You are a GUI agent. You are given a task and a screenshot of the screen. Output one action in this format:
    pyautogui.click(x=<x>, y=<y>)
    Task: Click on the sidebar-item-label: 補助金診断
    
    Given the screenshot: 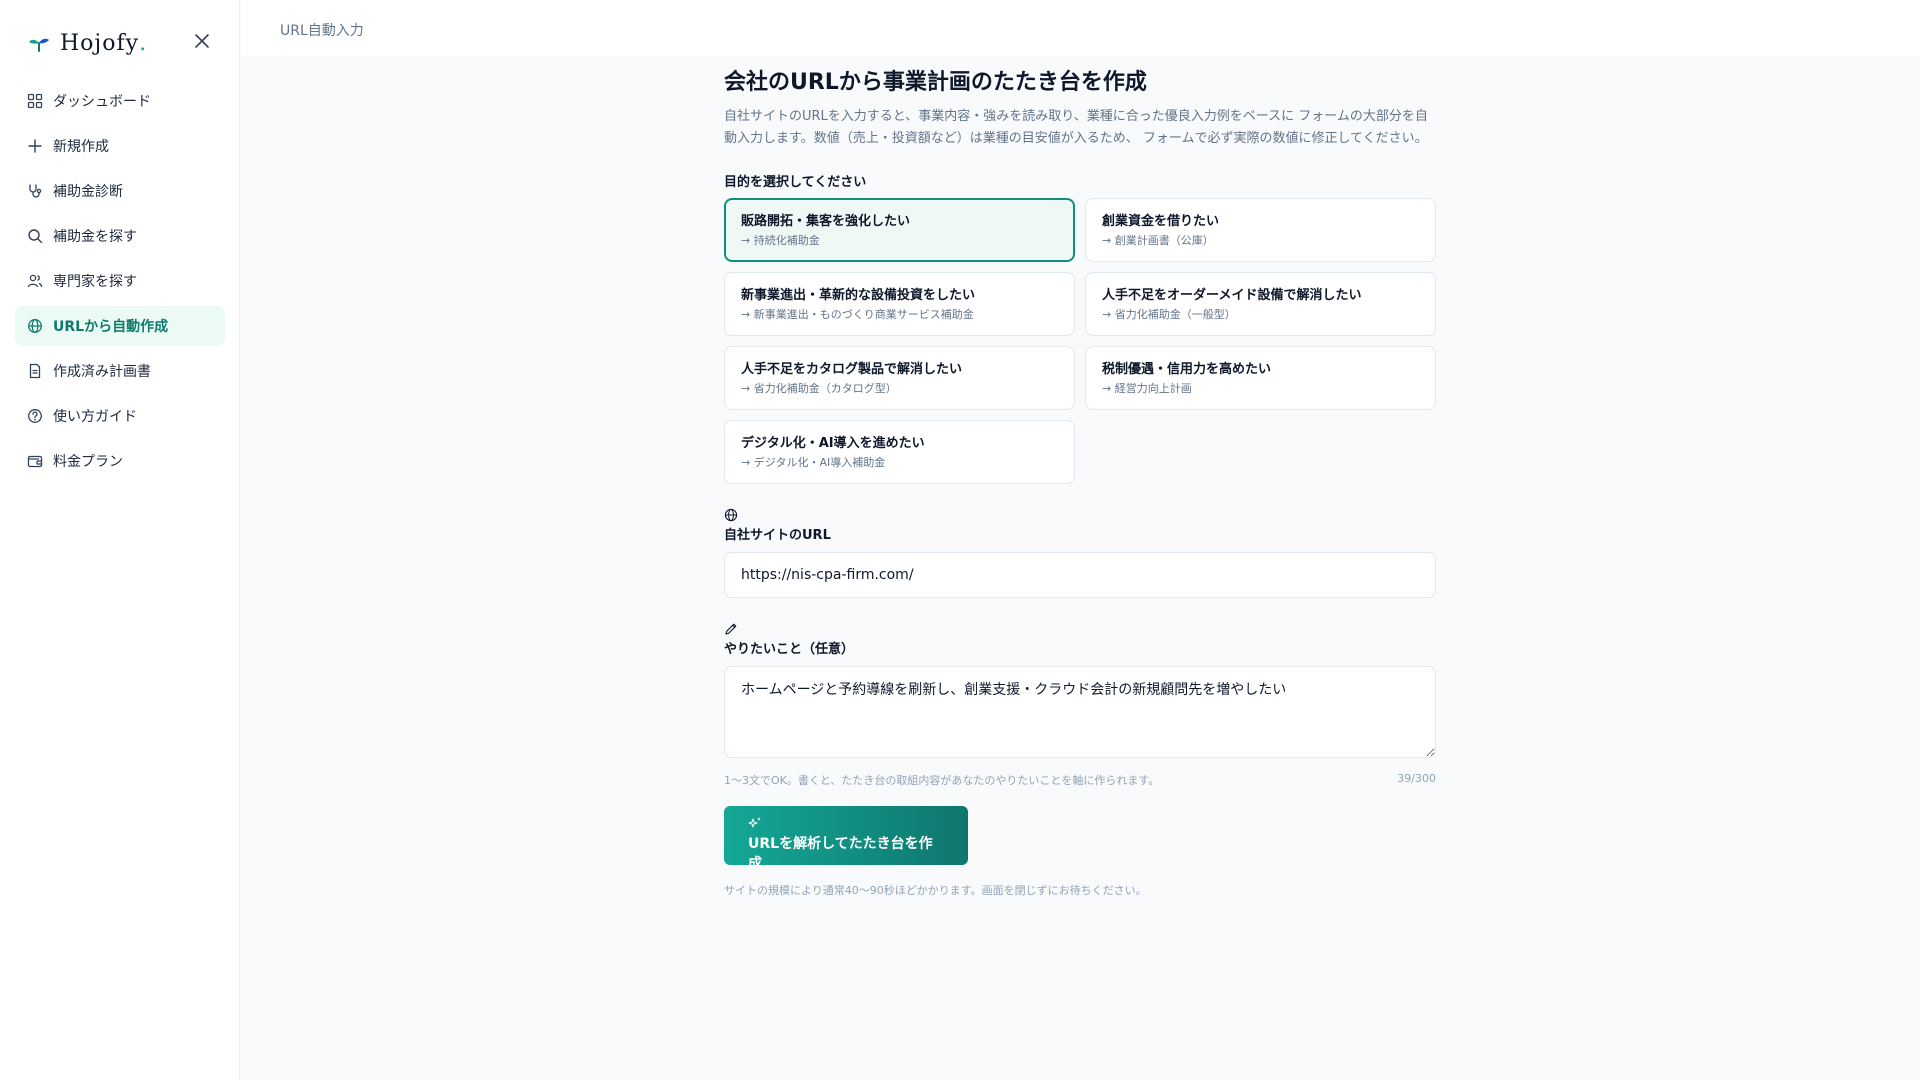 What is the action you would take?
    pyautogui.click(x=88, y=192)
    